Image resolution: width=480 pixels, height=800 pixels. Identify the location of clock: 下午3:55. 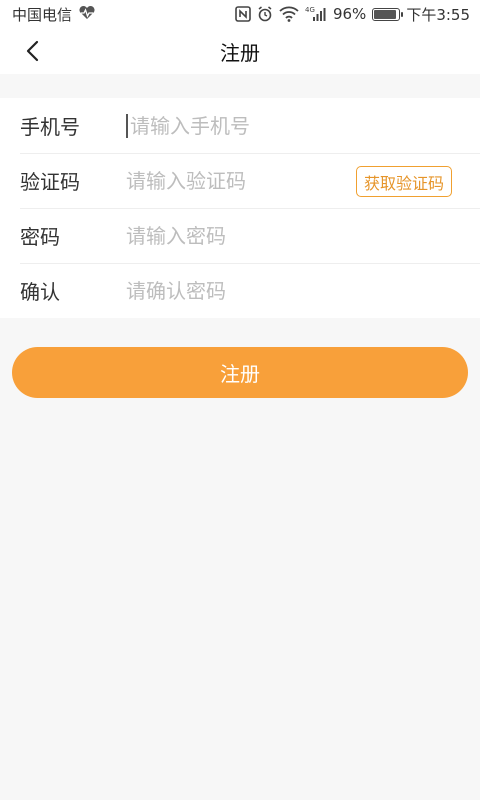
(438, 14).